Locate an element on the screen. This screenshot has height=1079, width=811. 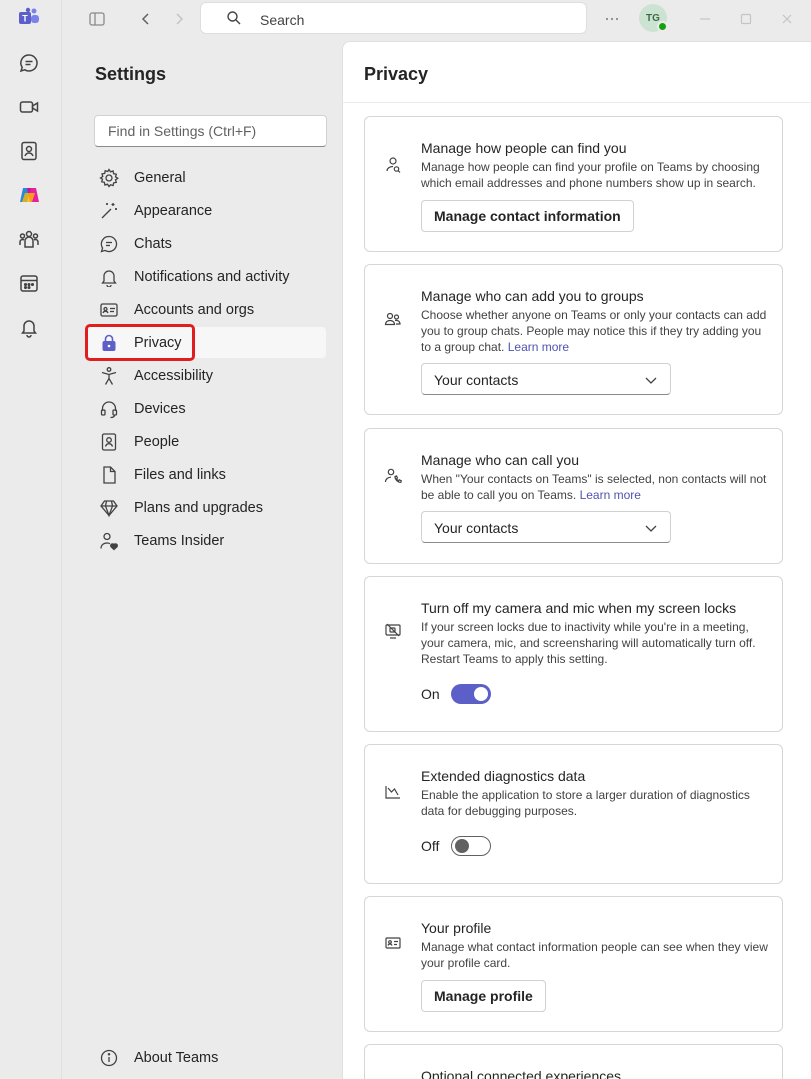
more-options-icon is located at coordinates (612, 19).